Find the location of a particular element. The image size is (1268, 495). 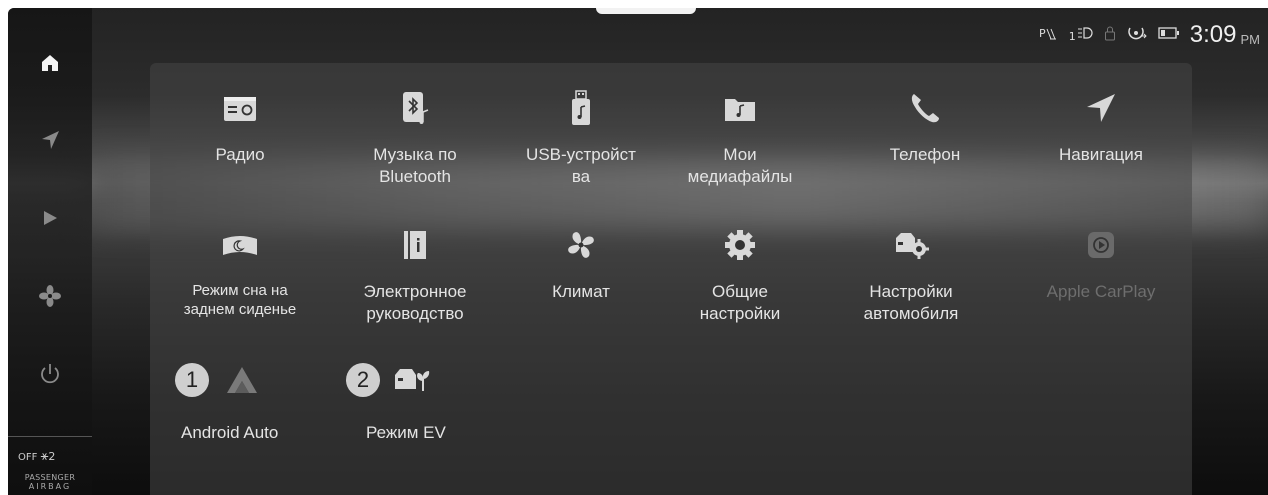

sidebar-item-home is located at coordinates (50, 63).